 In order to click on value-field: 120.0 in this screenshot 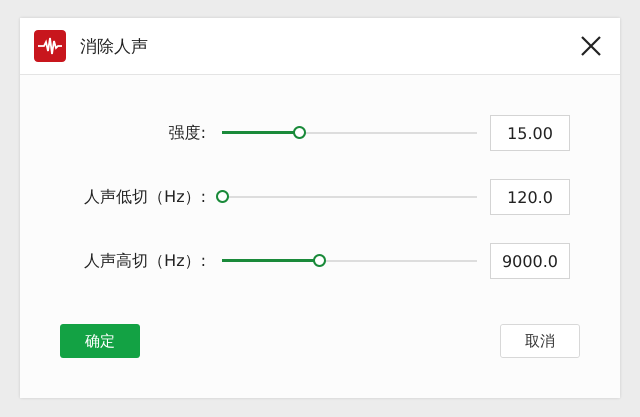, I will do `click(530, 197)`.